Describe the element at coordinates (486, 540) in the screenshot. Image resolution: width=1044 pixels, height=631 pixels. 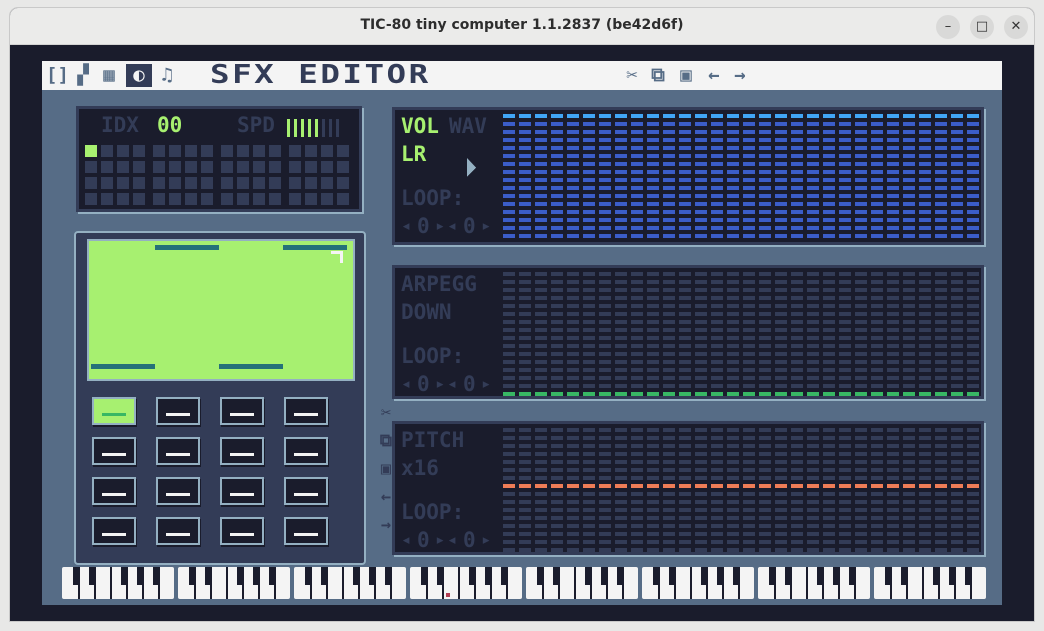
I see `loop-size-right-arrow-icon: ▸` at that location.